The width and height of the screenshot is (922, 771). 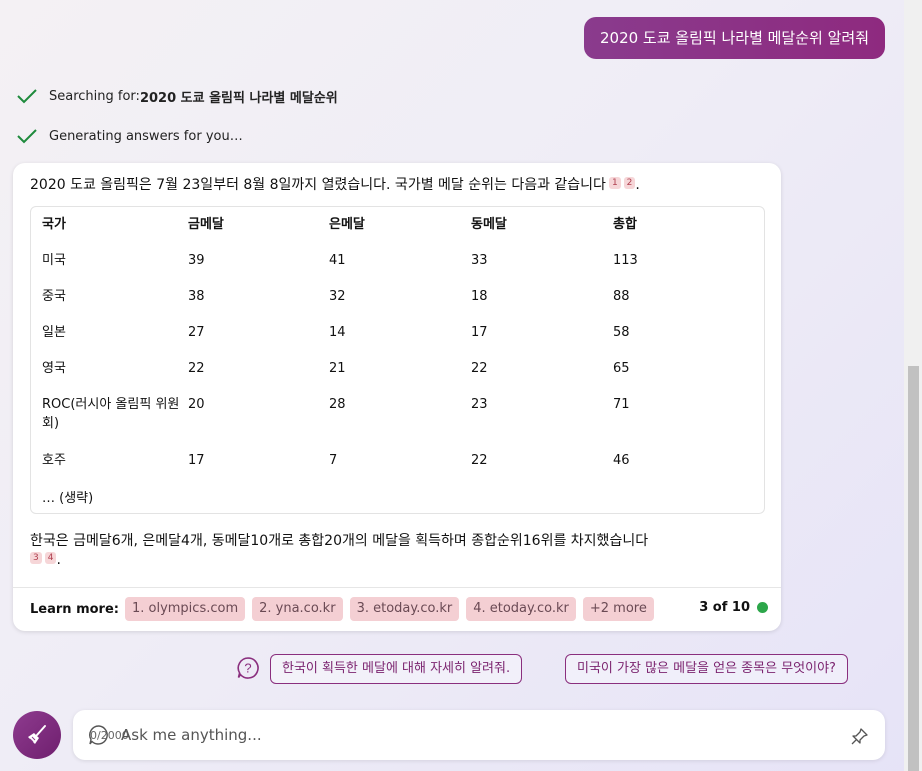 What do you see at coordinates (347, 224) in the screenshot?
I see `header-cell: 은메달` at bounding box center [347, 224].